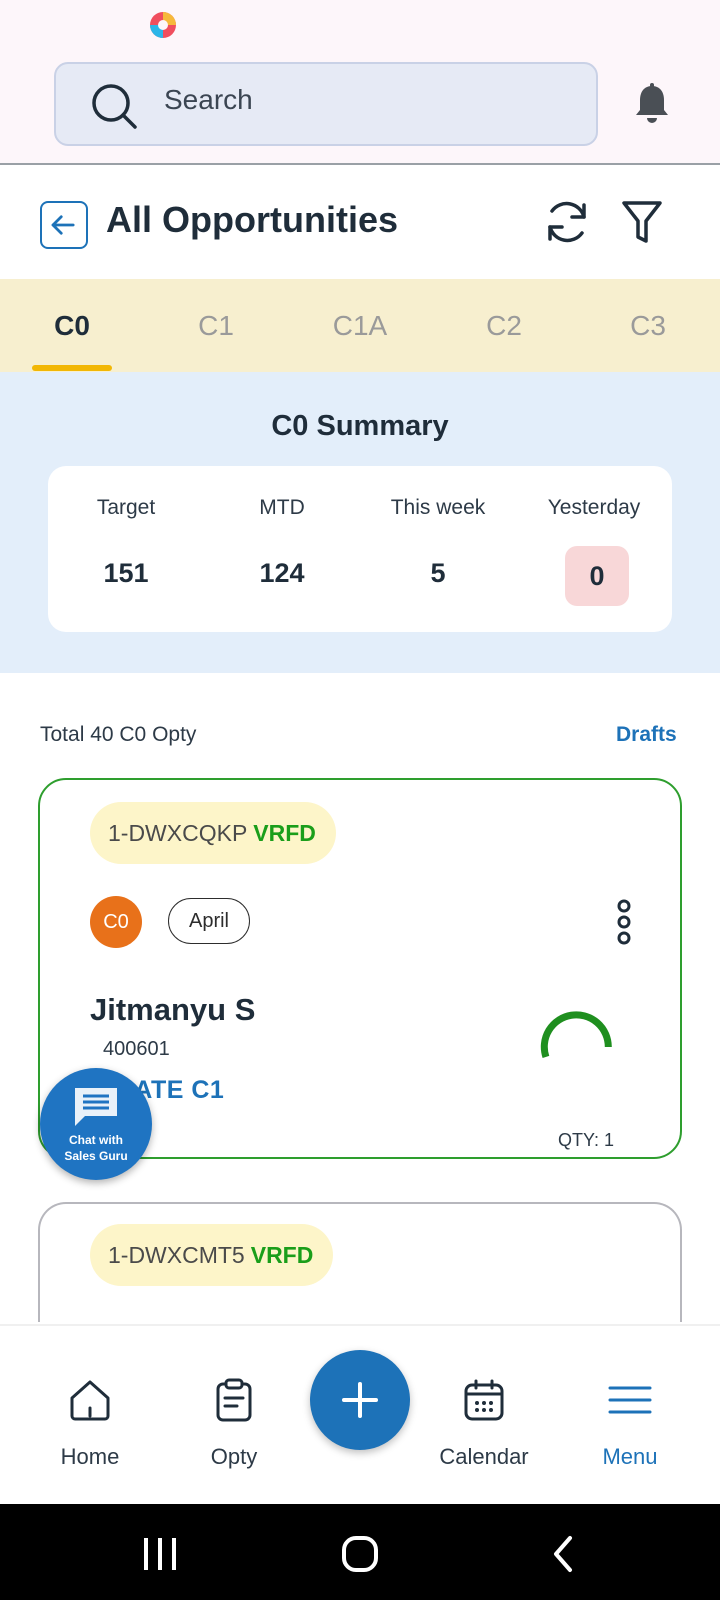  I want to click on tab-c1: C1, so click(216, 325).